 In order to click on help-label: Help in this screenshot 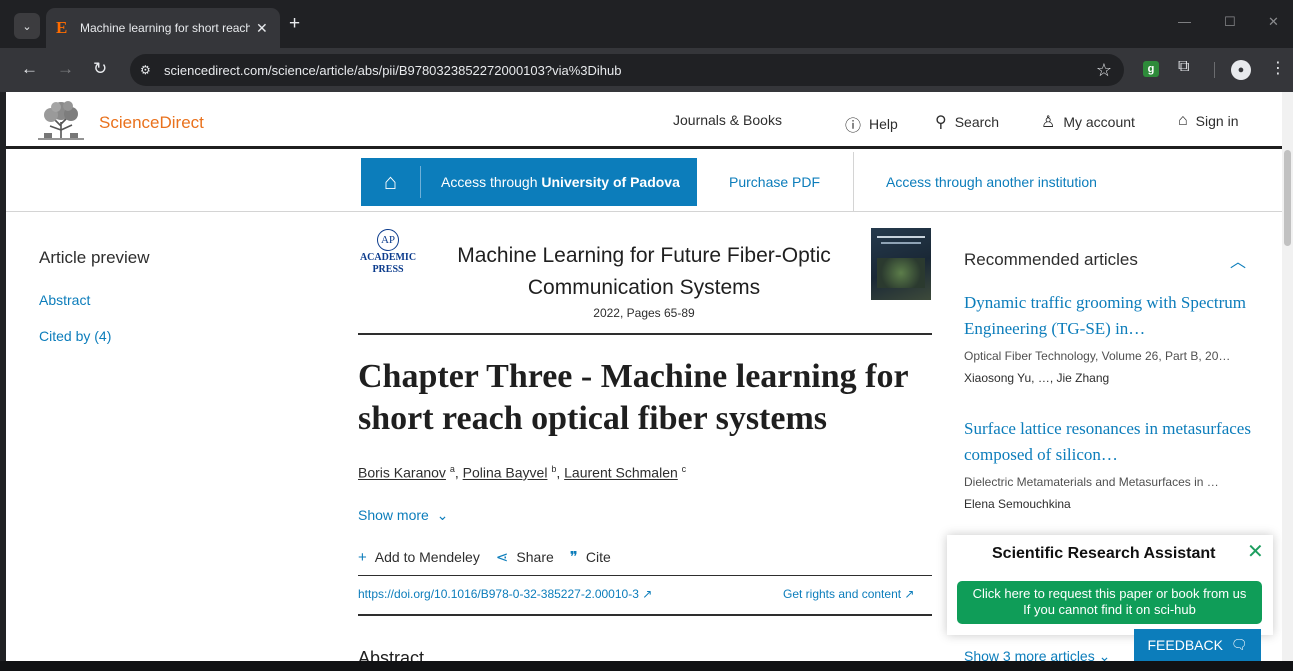, I will do `click(883, 124)`.